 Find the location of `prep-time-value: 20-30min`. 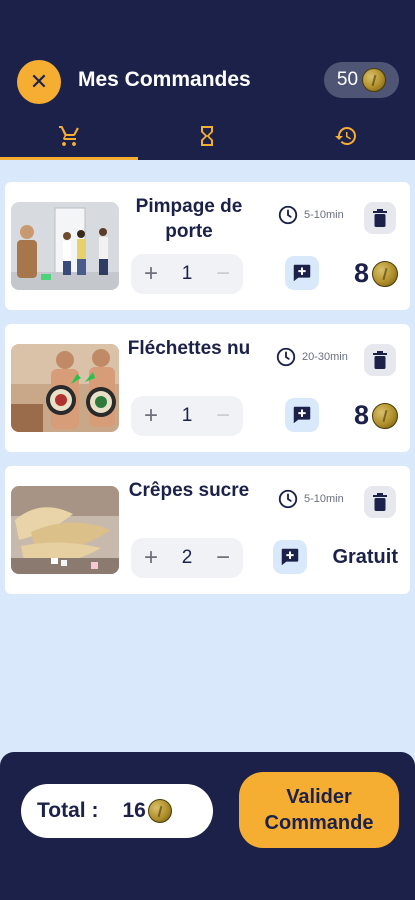

prep-time-value: 20-30min is located at coordinates (325, 357).